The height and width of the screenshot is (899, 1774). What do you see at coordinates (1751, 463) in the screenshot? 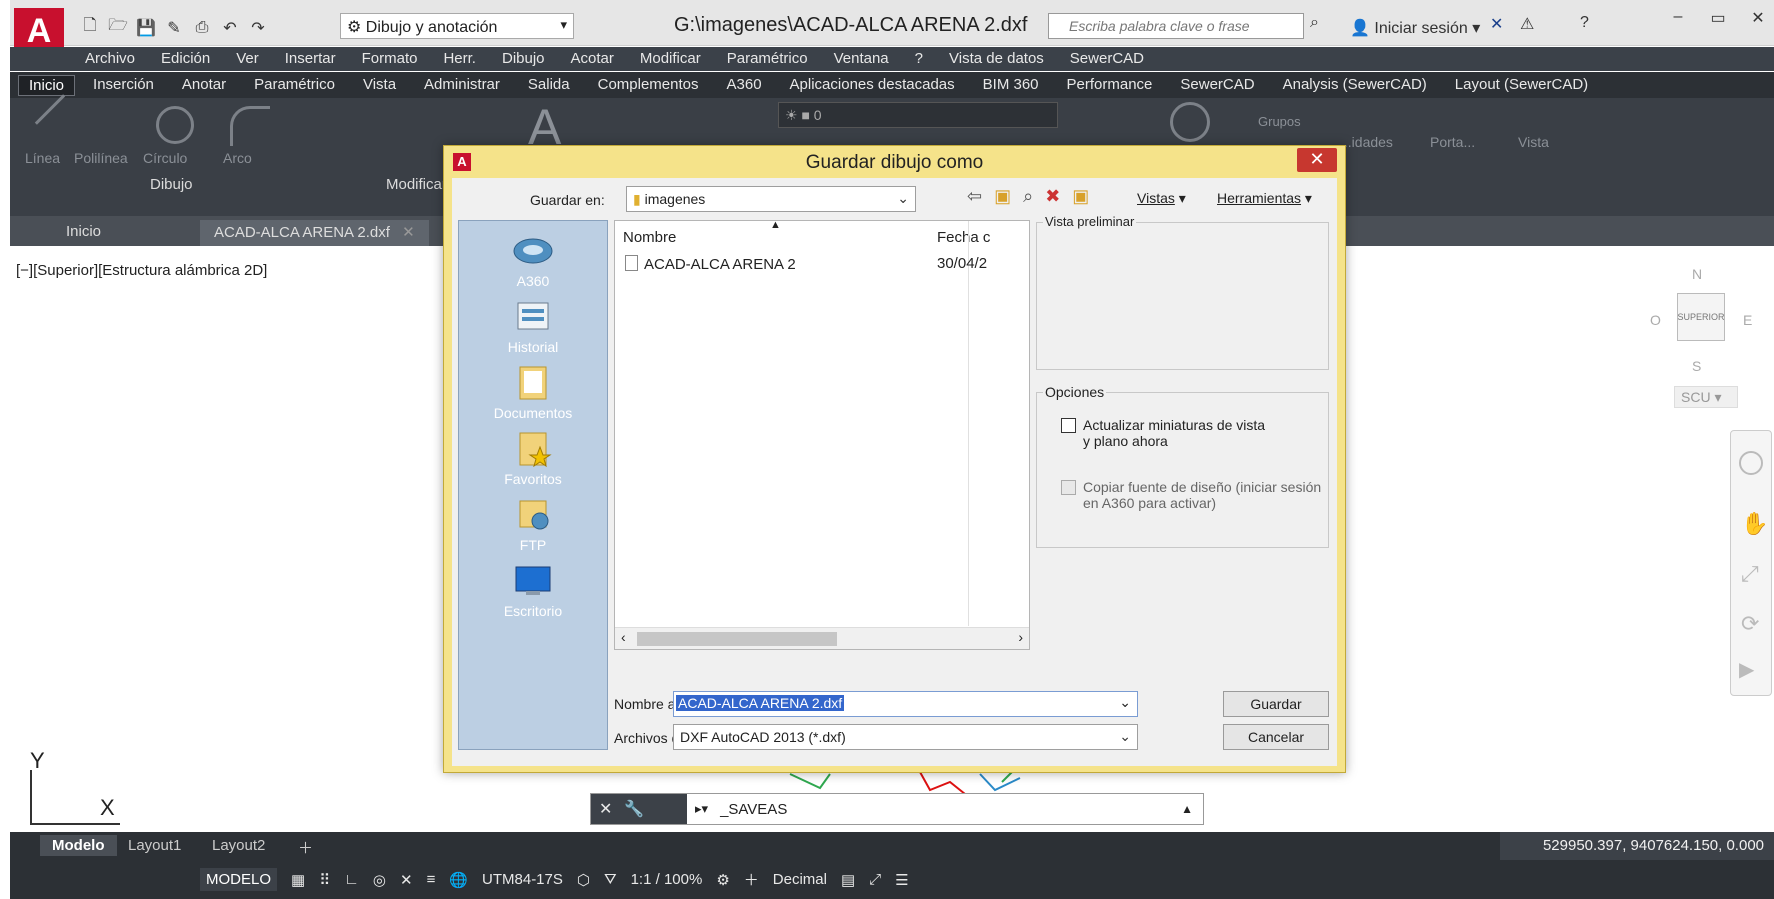
I see `steering-wheel-icon` at bounding box center [1751, 463].